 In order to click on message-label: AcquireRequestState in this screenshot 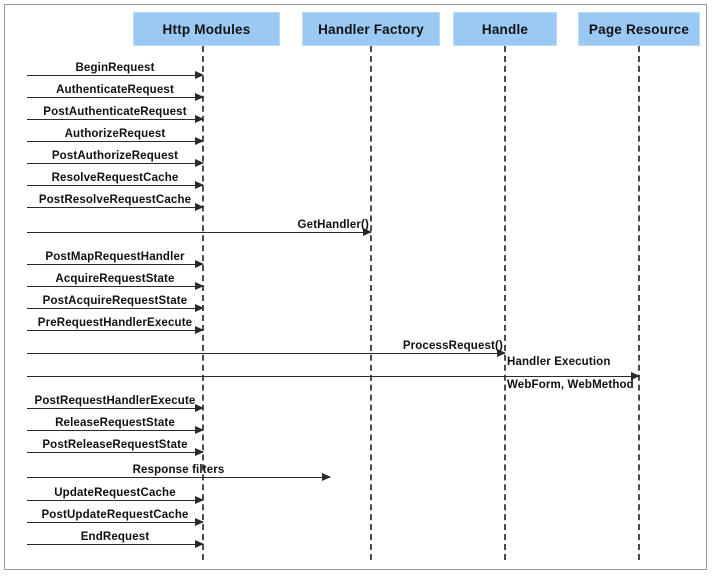, I will do `click(115, 279)`.